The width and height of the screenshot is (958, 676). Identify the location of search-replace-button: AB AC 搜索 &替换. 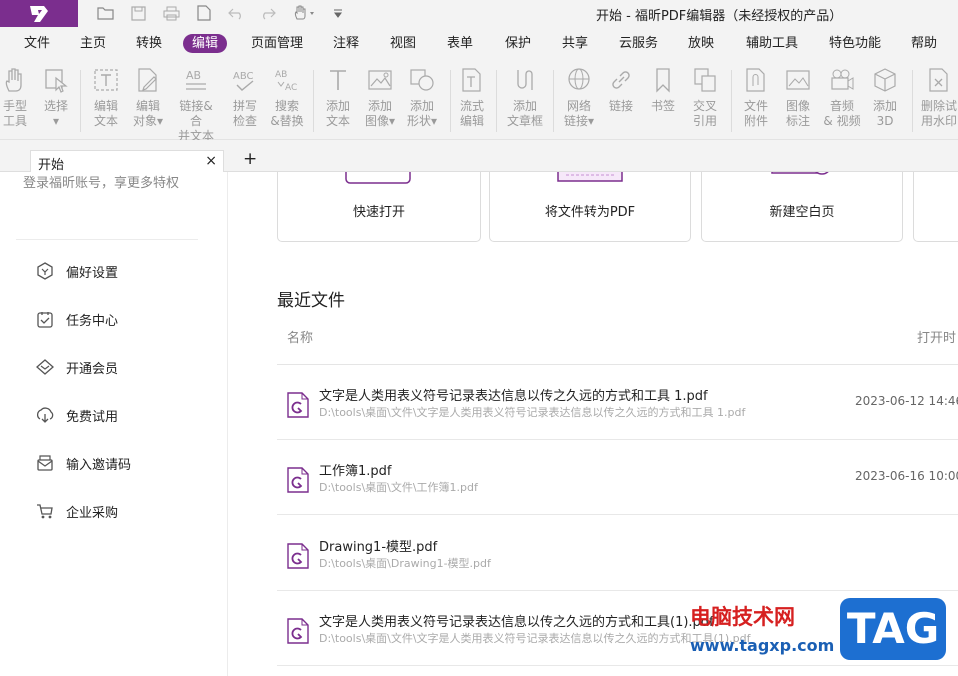
(287, 97).